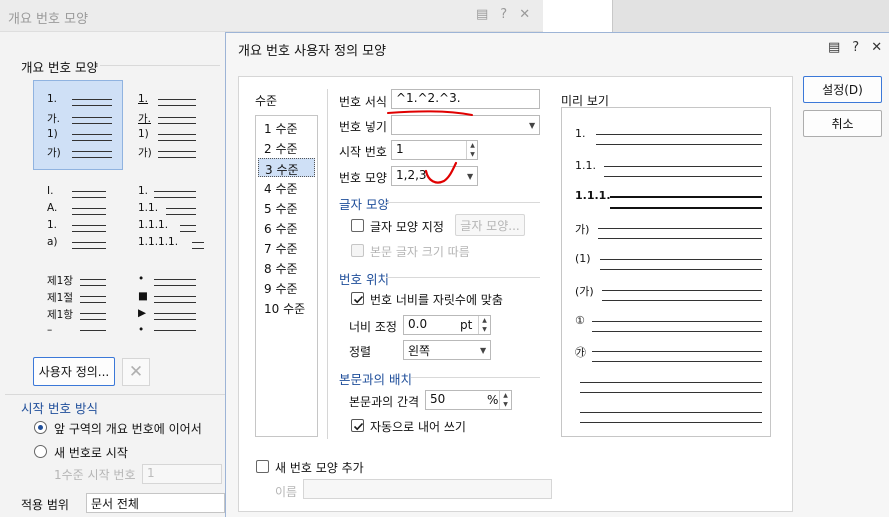 The height and width of the screenshot is (517, 889). What do you see at coordinates (842, 89) in the screenshot?
I see `set-button: 설정(D)` at bounding box center [842, 89].